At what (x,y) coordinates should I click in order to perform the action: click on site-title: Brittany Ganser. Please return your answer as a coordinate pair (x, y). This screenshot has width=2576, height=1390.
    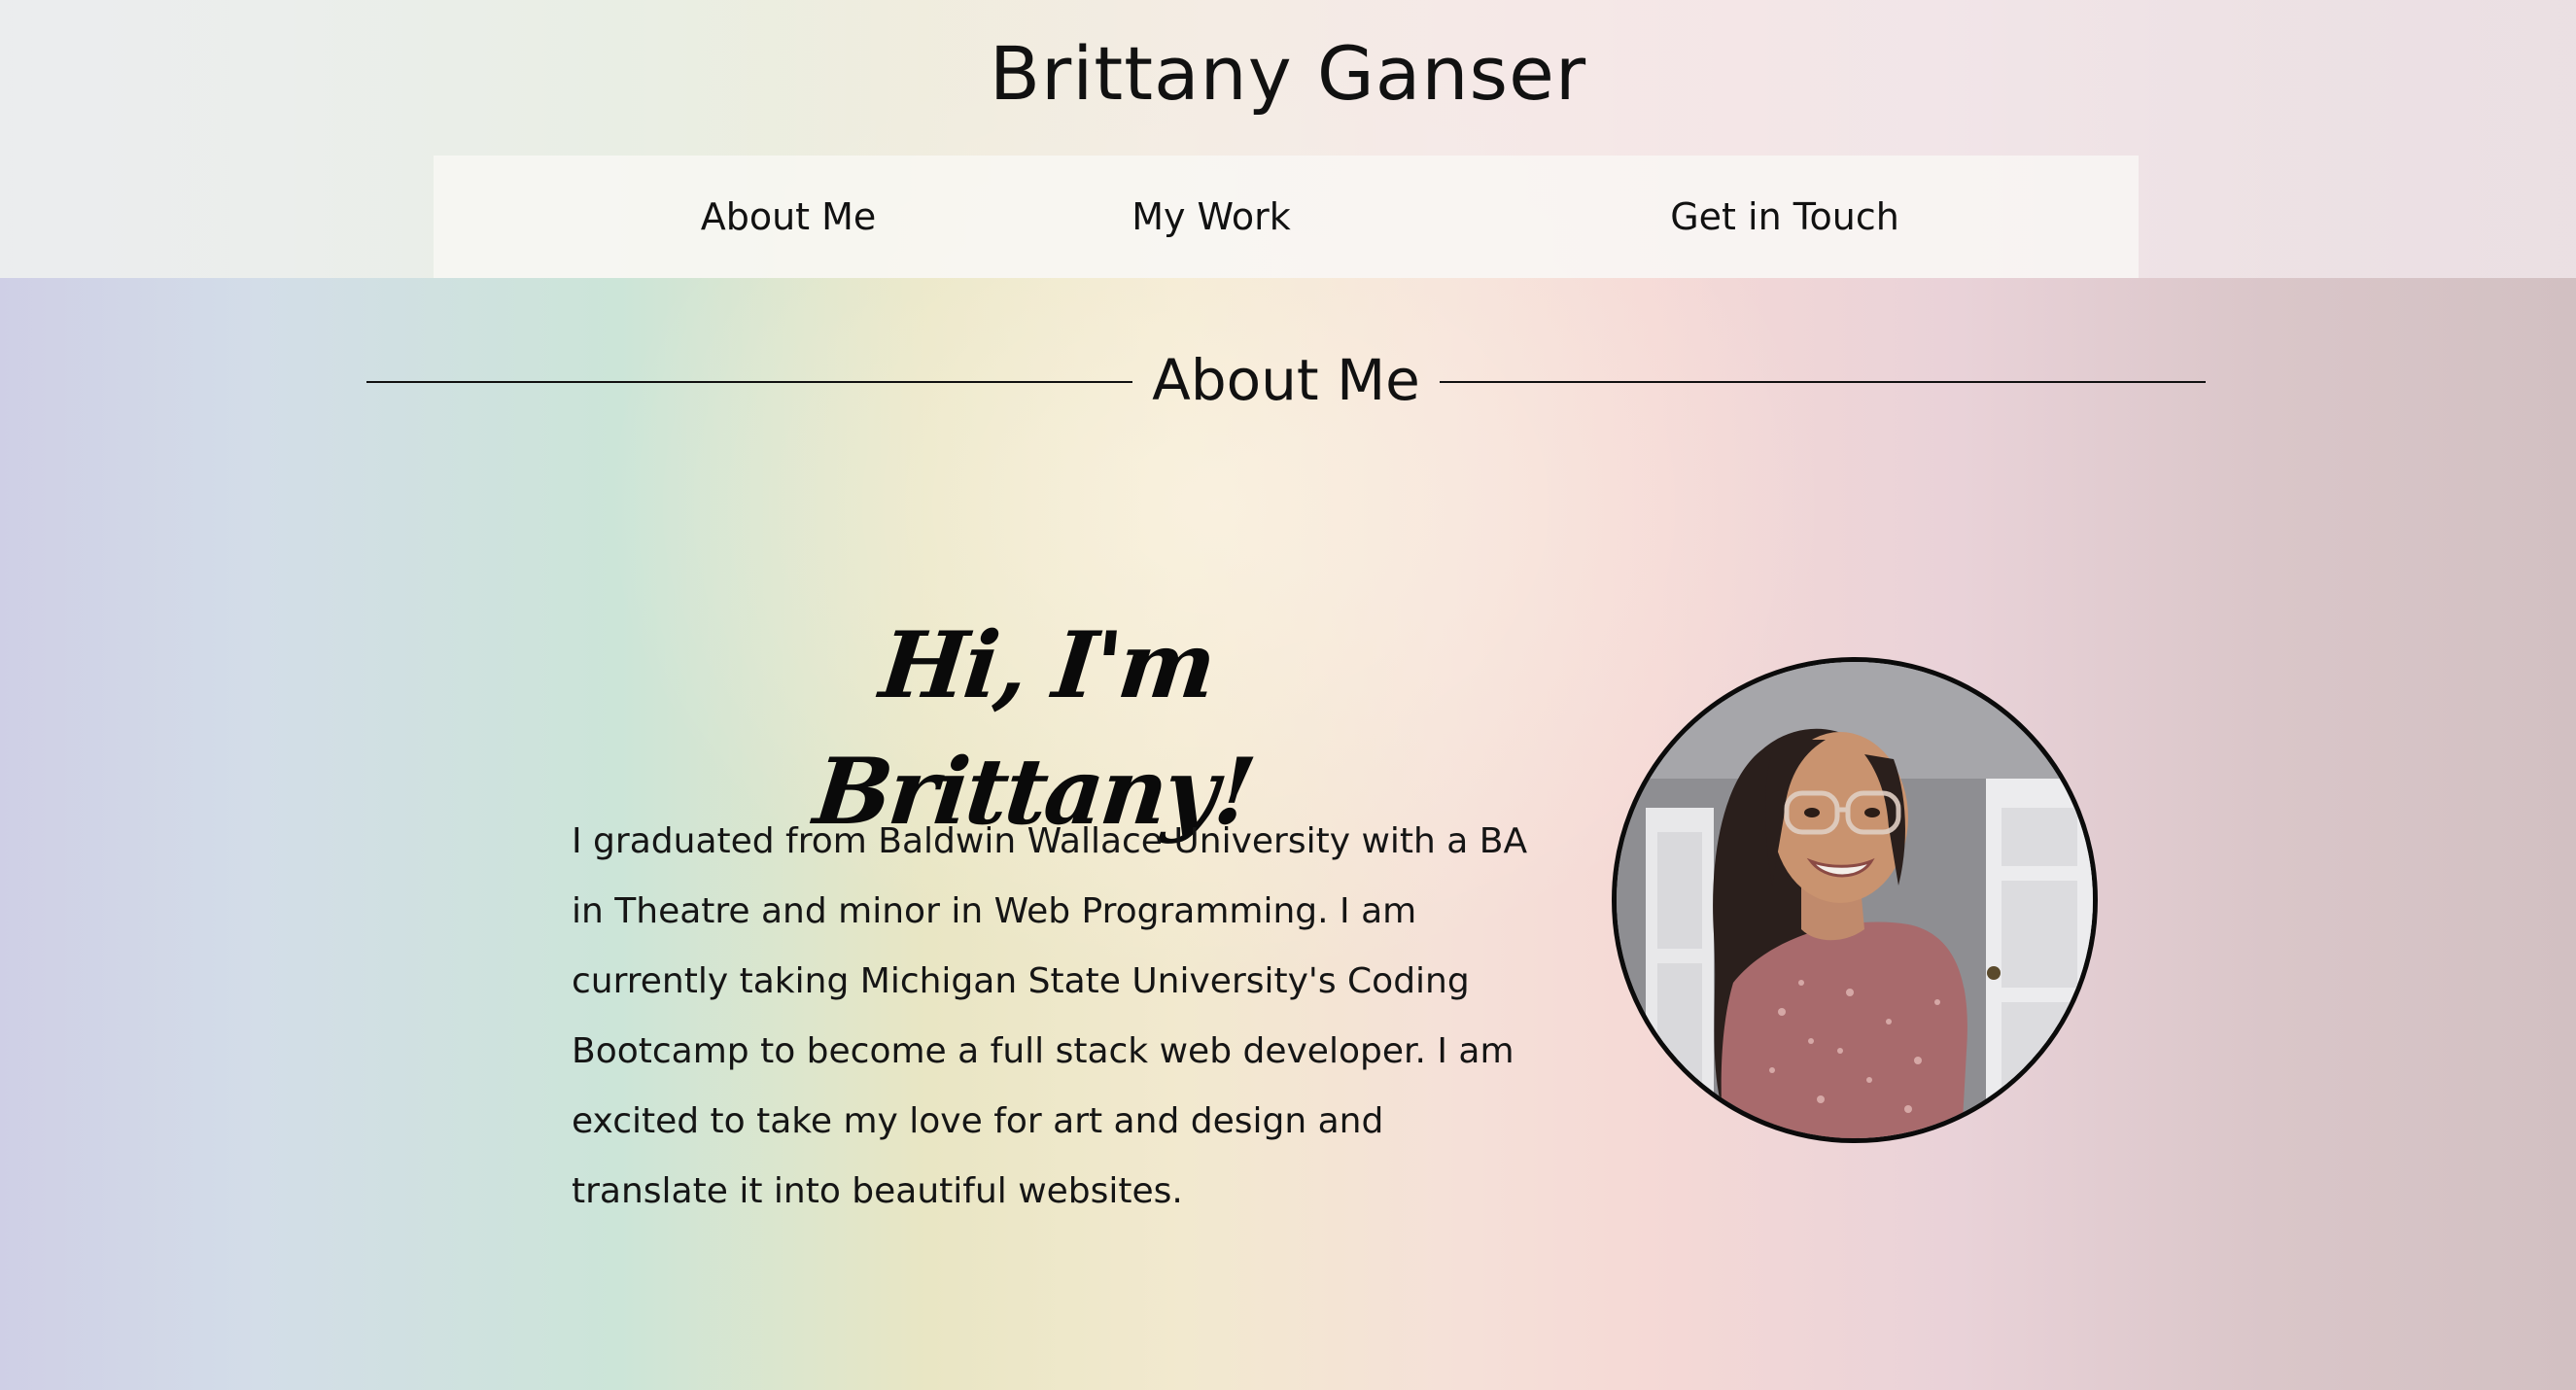
    Looking at the image, I should click on (1288, 74).